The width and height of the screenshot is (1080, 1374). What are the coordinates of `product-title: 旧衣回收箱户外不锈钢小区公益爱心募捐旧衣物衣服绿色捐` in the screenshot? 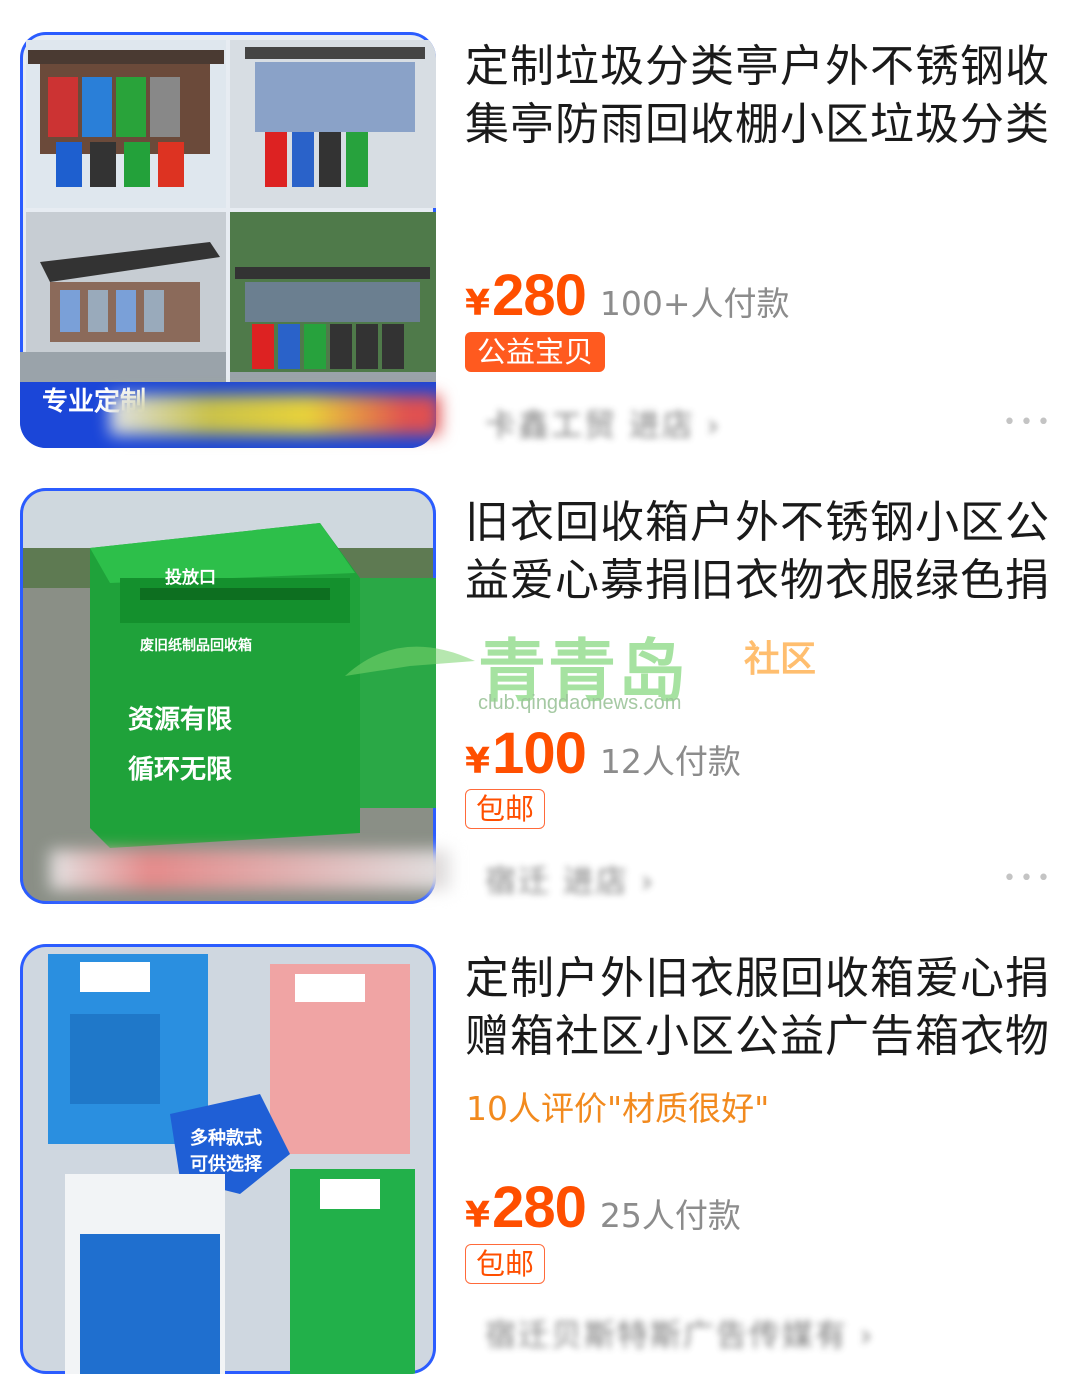 It's located at (760, 552).